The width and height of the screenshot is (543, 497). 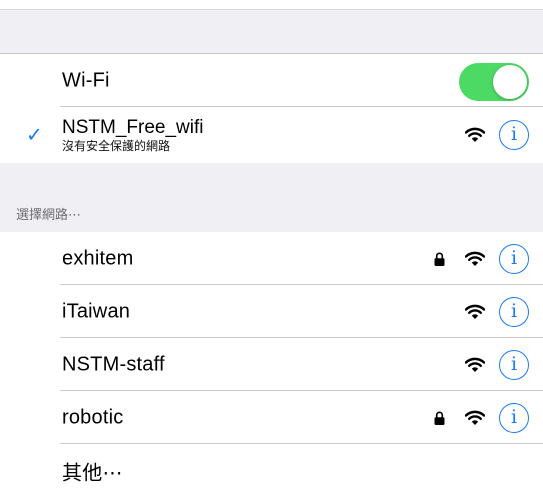 What do you see at coordinates (116, 146) in the screenshot?
I see `connected-network-subtitle: 沒有安全保護的網路` at bounding box center [116, 146].